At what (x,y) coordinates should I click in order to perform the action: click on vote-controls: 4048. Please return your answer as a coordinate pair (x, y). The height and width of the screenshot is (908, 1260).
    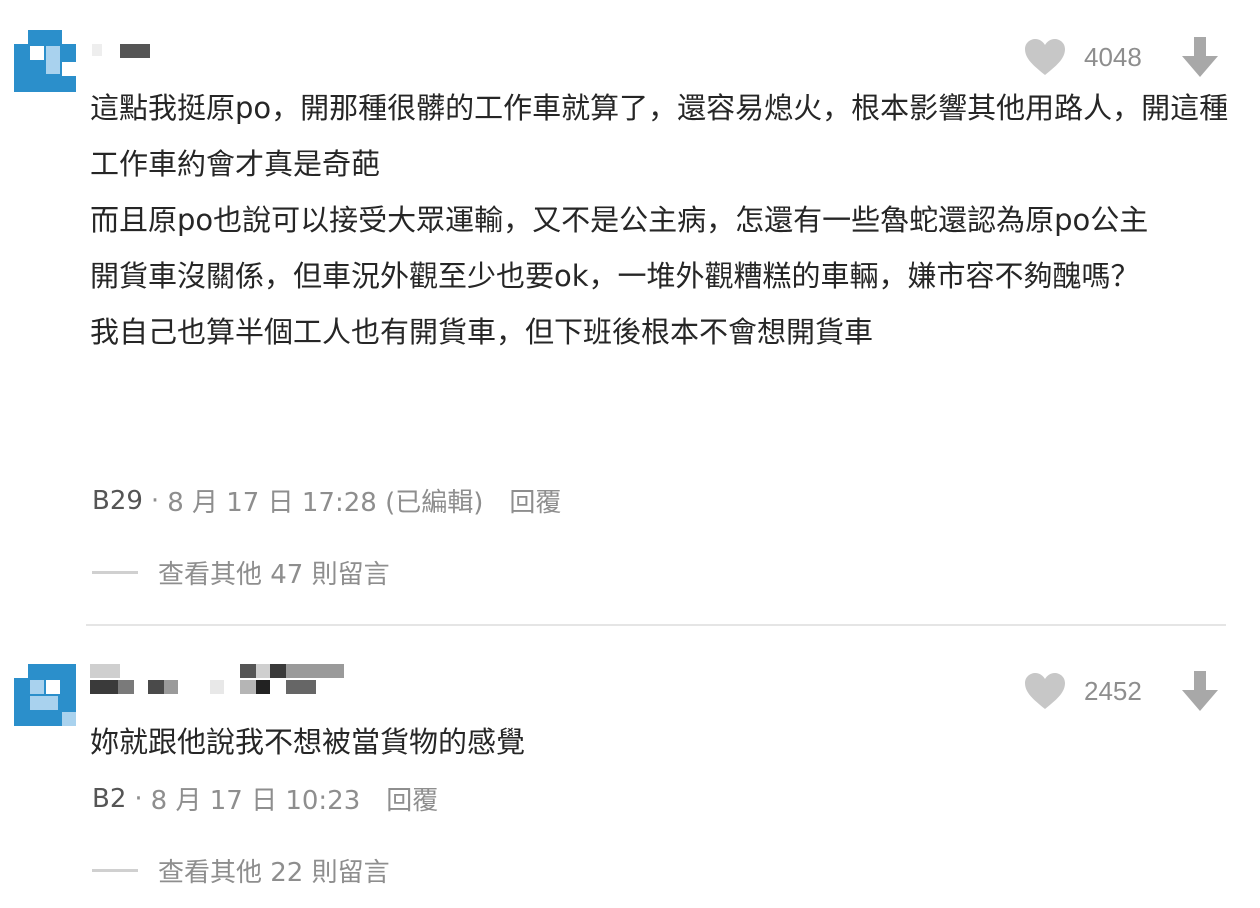
    Looking at the image, I should click on (1122, 57).